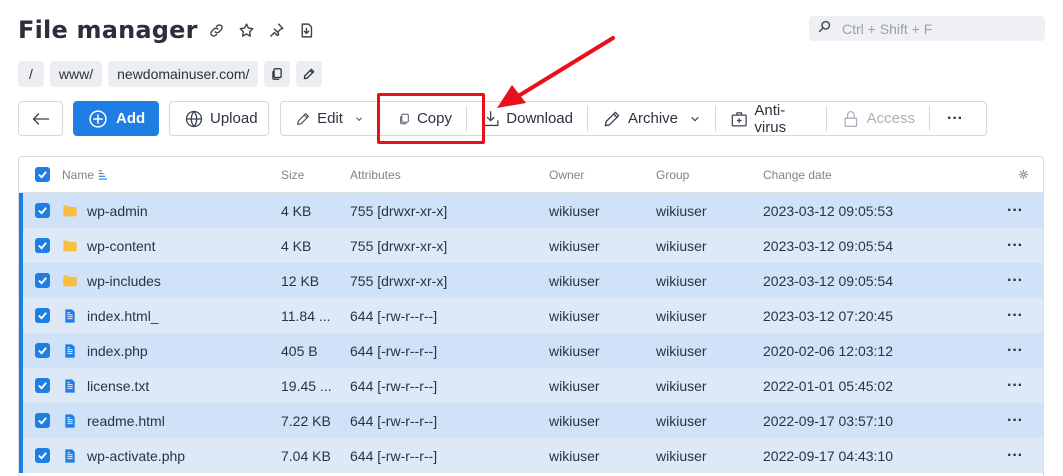  Describe the element at coordinates (303, 118) in the screenshot. I see `pencil-icon` at that location.